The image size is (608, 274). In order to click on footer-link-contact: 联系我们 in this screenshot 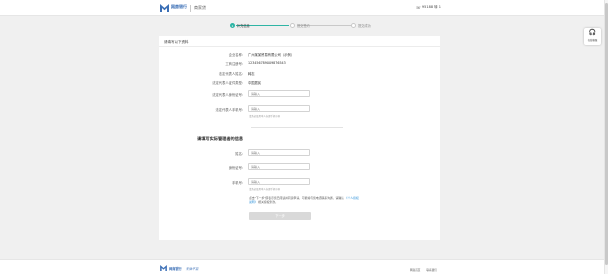, I will do `click(431, 270)`.